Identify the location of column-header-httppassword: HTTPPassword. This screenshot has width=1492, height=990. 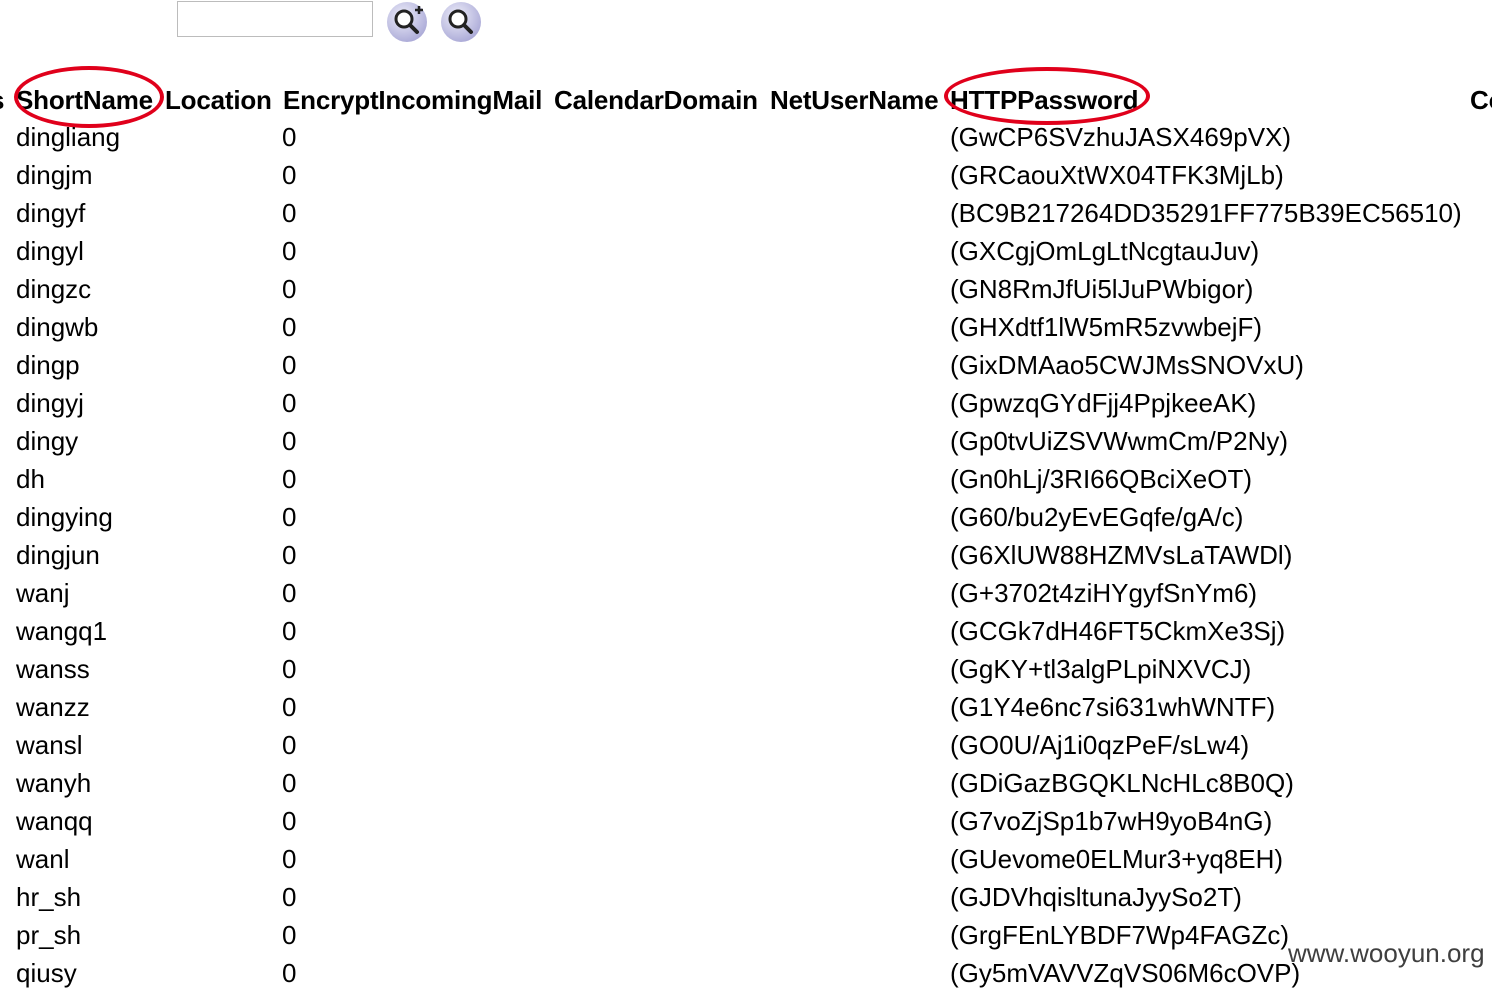
(1044, 100).